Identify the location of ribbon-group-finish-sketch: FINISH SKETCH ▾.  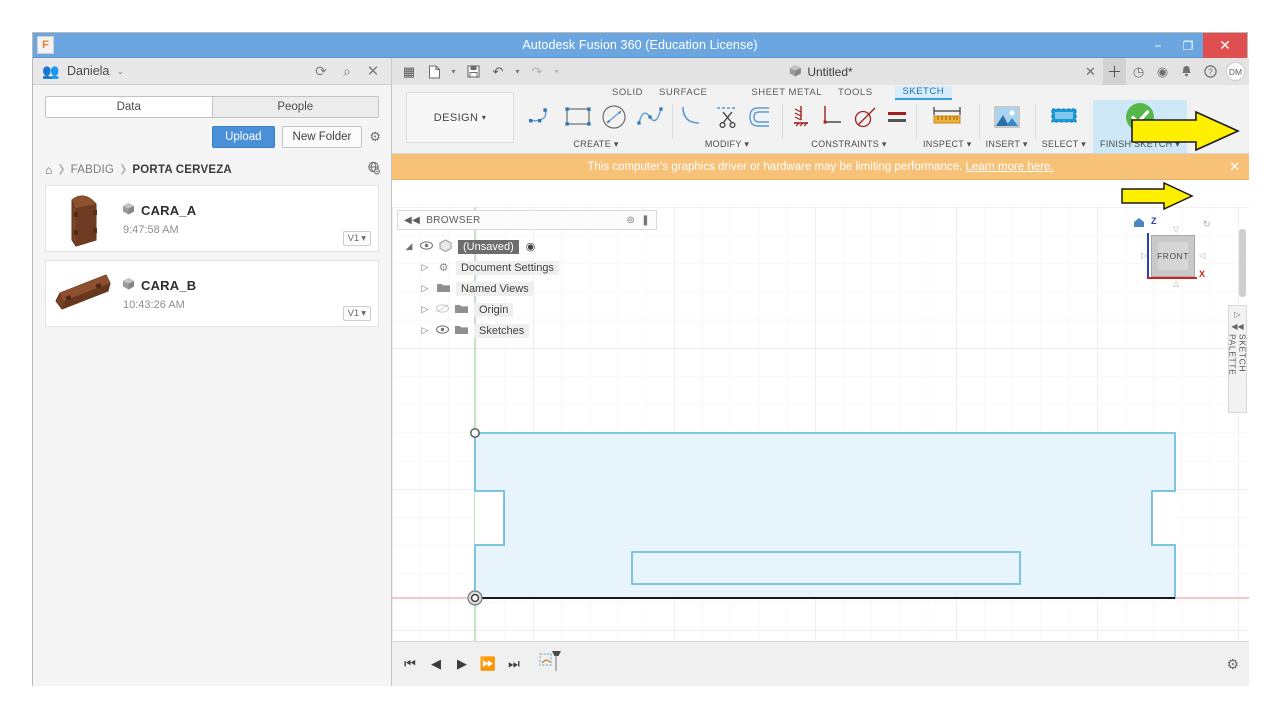
(1140, 126).